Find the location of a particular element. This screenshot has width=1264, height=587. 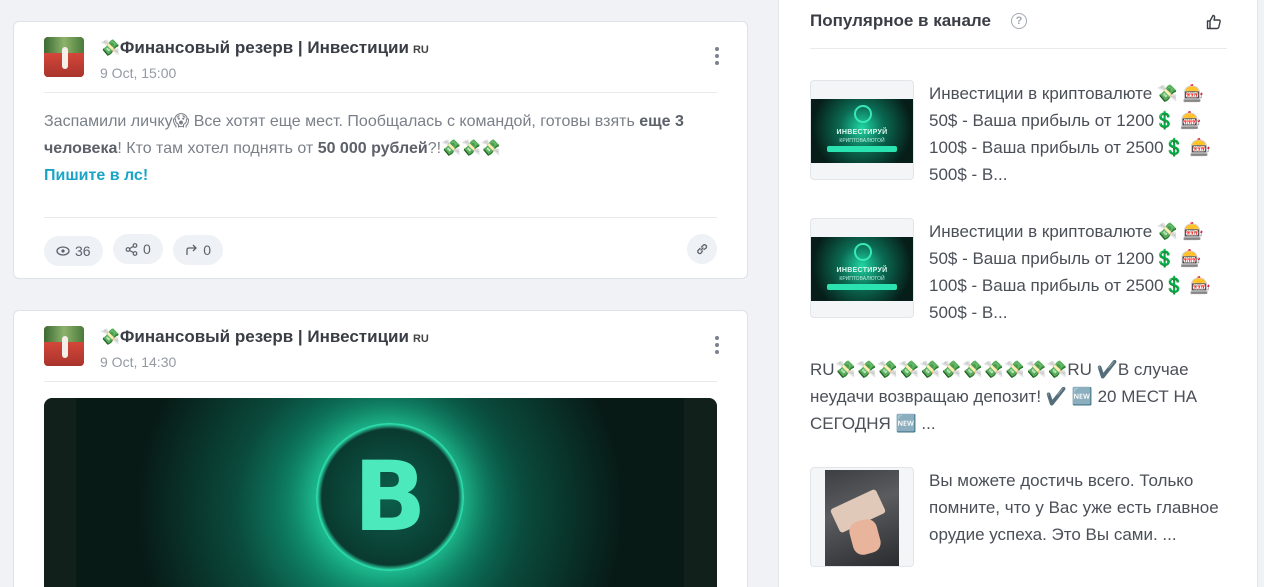

post-thumbnail is located at coordinates (862, 517).